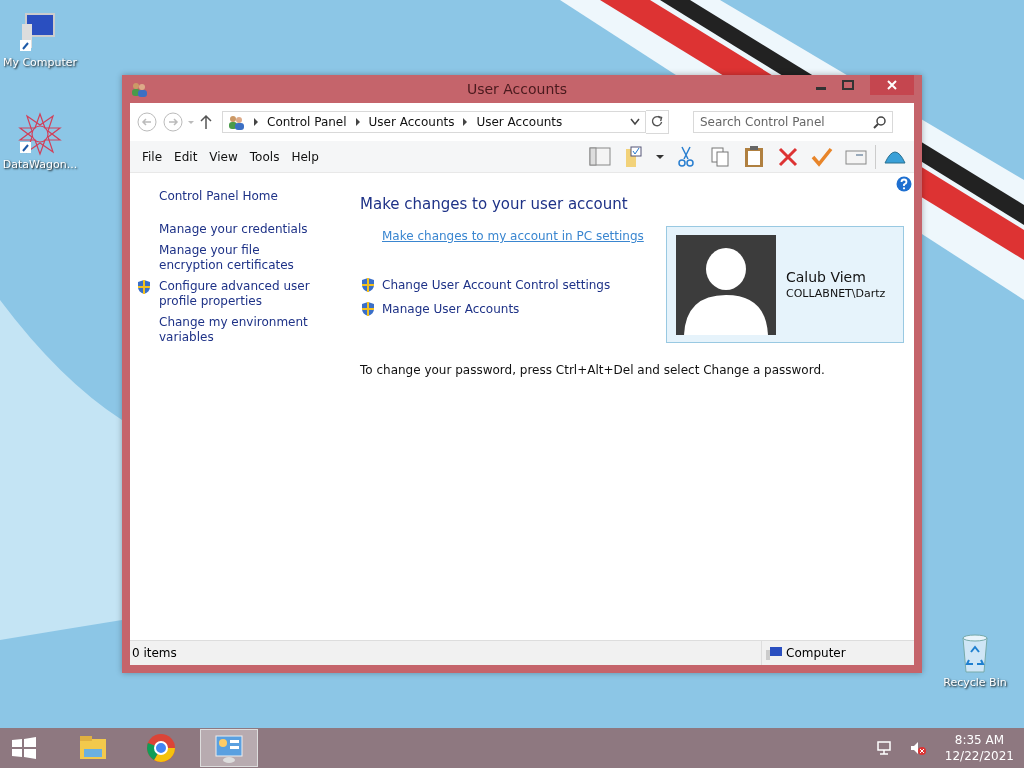 The width and height of the screenshot is (1024, 768). What do you see at coordinates (229, 748) in the screenshot?
I see `taskbar-button` at bounding box center [229, 748].